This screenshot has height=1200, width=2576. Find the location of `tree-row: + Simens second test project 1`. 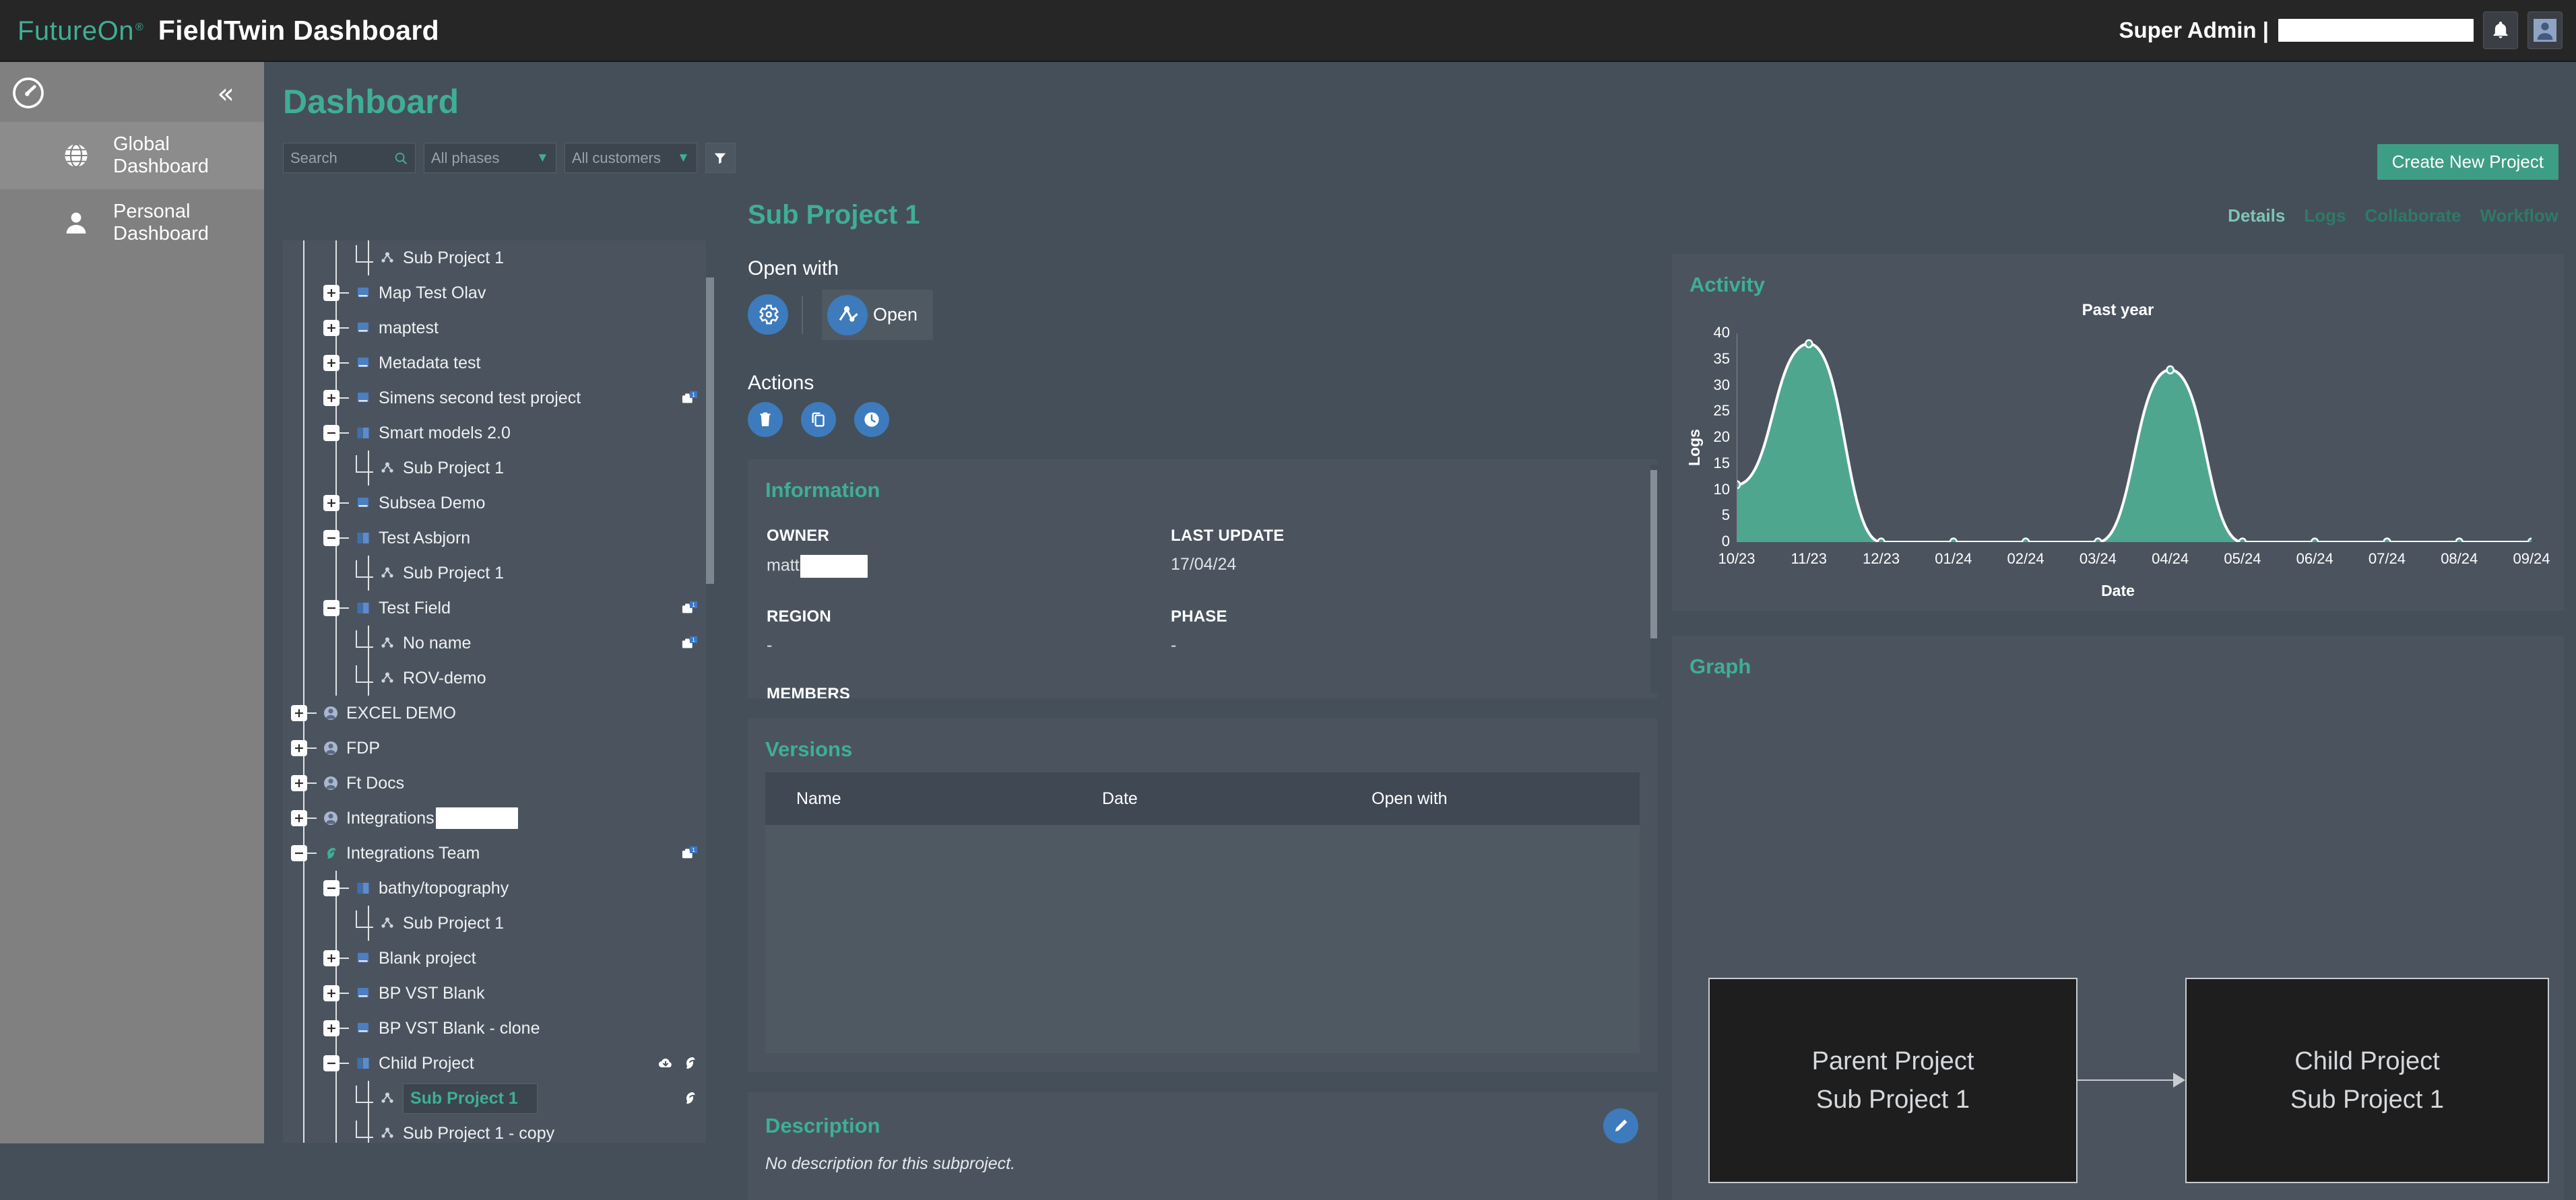

tree-row: + Simens second test project 1 is located at coordinates (499, 398).